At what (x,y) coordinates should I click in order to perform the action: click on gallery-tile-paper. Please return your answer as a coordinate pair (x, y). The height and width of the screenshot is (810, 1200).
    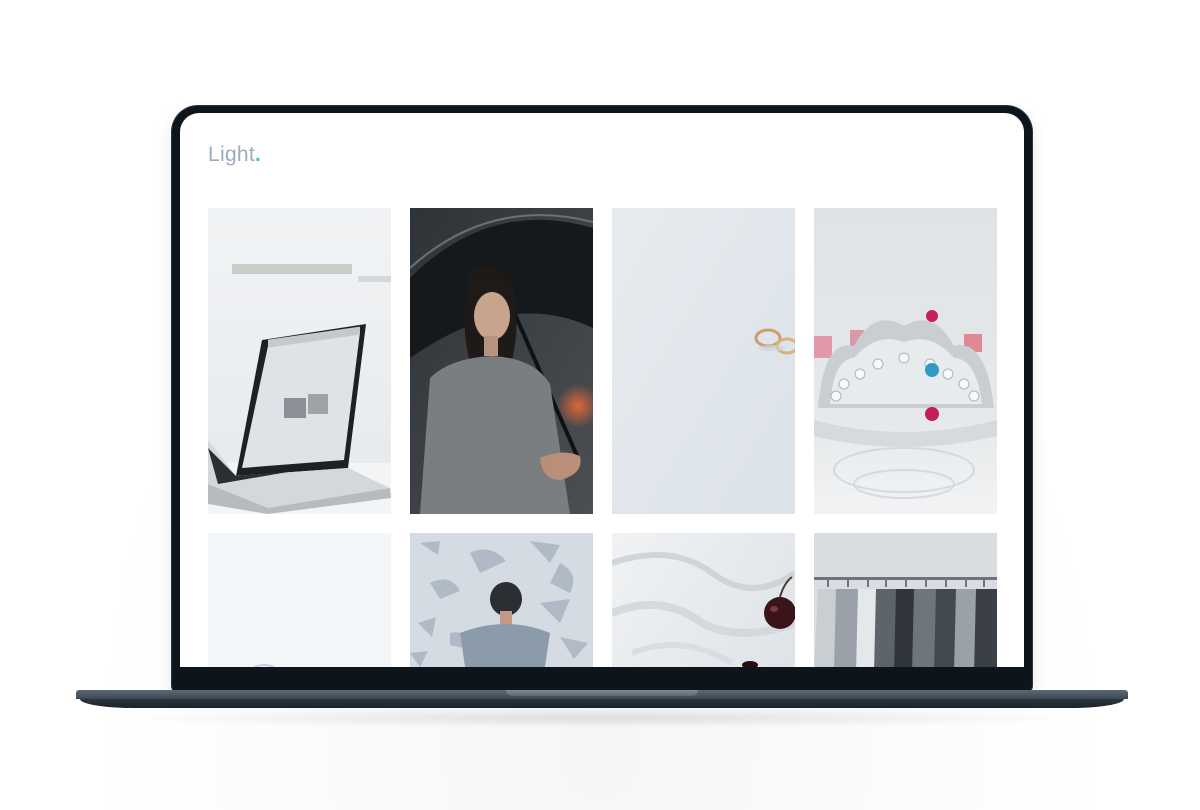
    Looking at the image, I should click on (299, 600).